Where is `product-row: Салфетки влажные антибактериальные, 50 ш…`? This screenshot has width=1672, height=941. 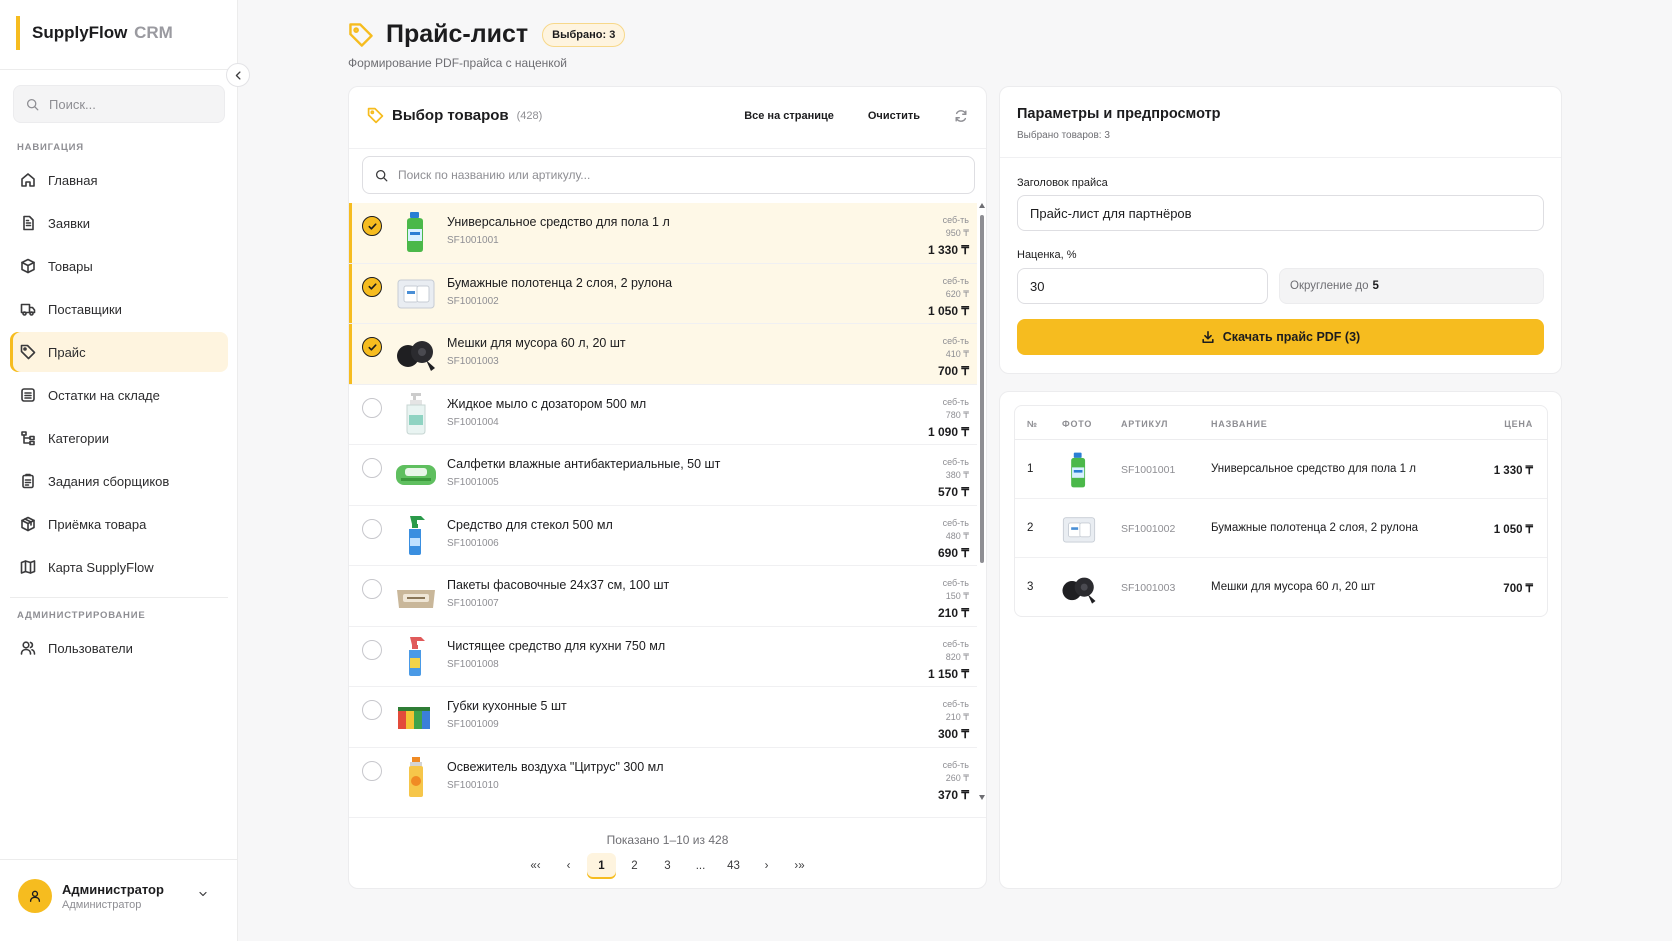
product-row: Салфетки влажные антибактериальные, 50 ш… is located at coordinates (663, 475).